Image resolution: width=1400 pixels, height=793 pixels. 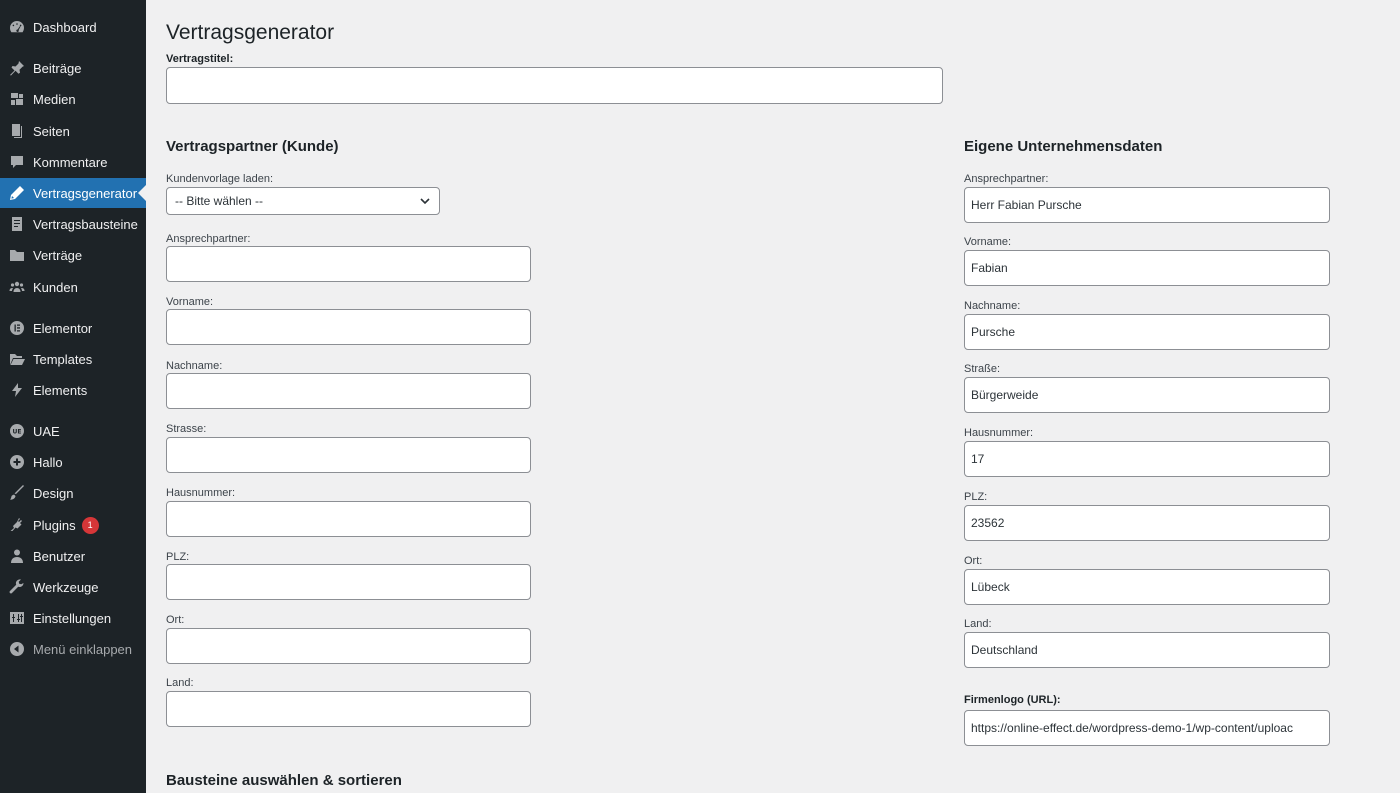 I want to click on customer-template-select: -- Bitte wählen --, so click(x=303, y=201).